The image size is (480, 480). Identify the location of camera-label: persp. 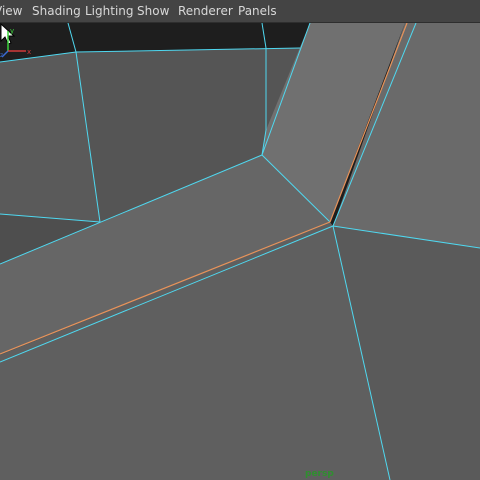
(319, 474).